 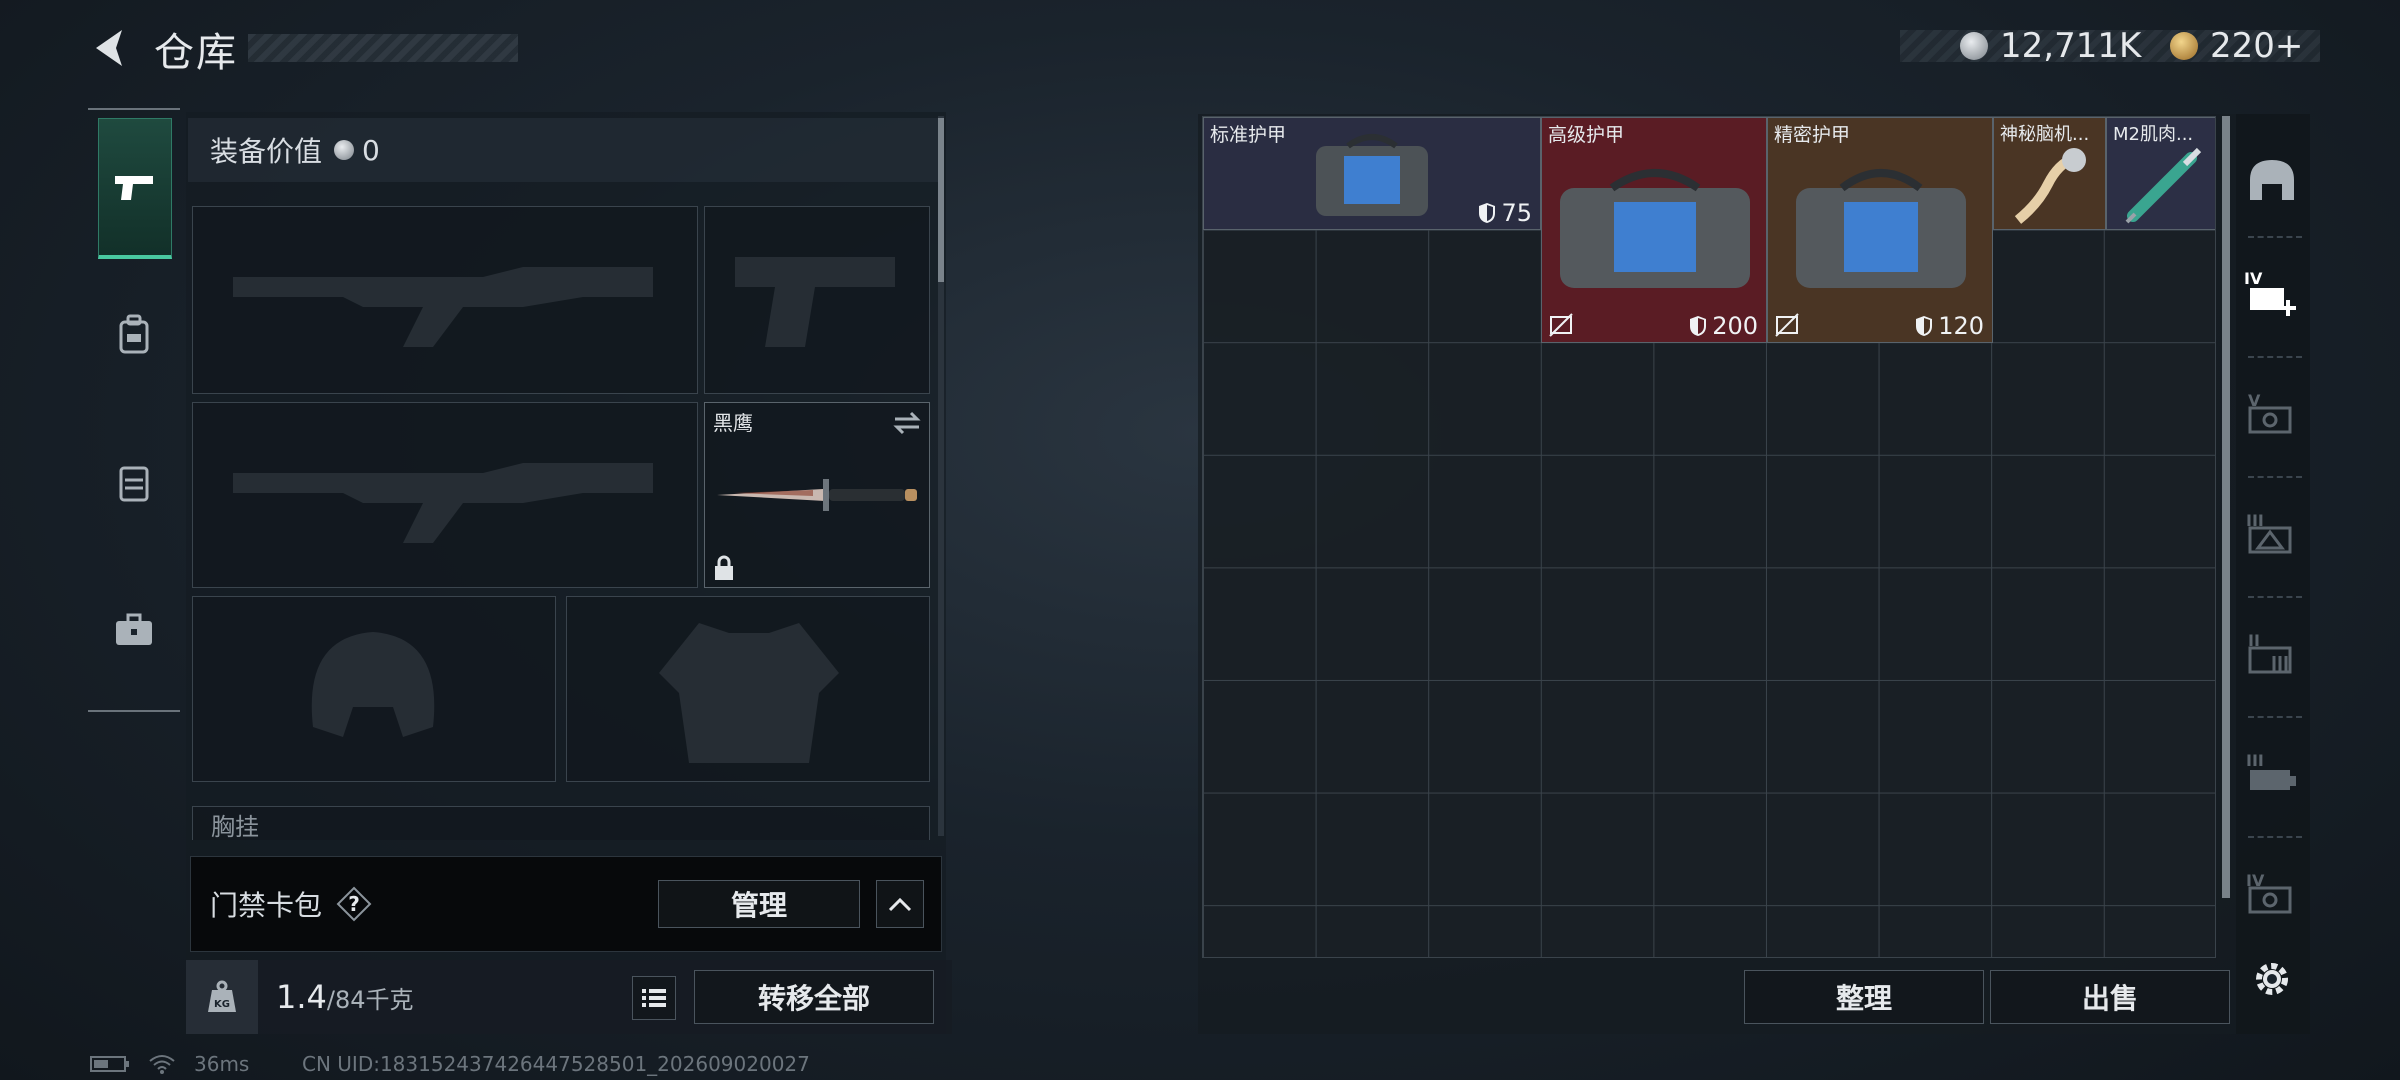 I want to click on rail-case-iii-b: III, so click(x=2272, y=773).